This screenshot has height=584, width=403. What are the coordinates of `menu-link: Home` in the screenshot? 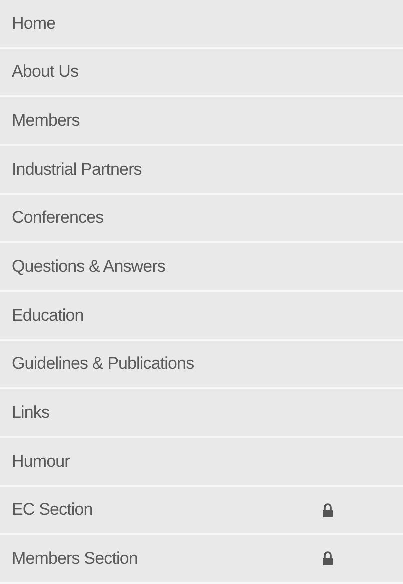 It's located at (34, 23).